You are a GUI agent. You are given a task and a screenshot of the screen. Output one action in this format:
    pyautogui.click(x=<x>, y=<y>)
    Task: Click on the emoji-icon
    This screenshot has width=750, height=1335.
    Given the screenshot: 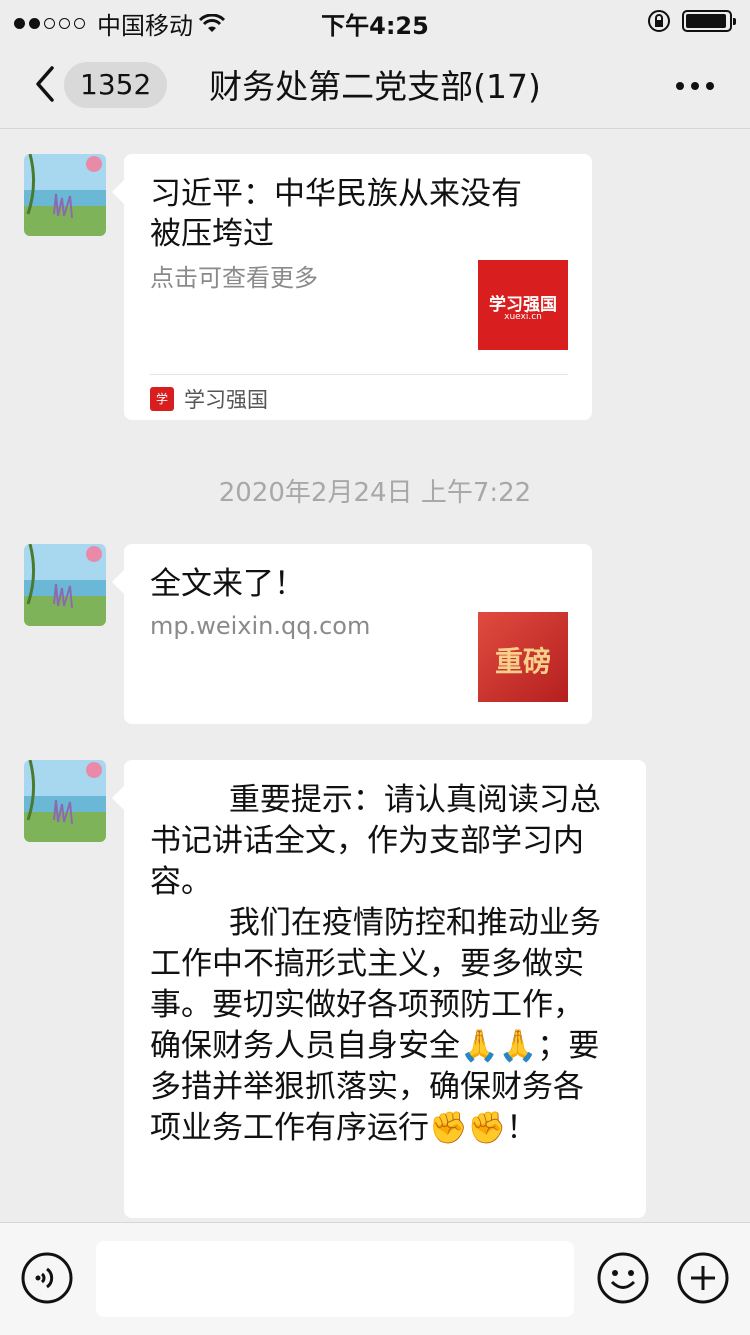 What is the action you would take?
    pyautogui.click(x=623, y=1278)
    